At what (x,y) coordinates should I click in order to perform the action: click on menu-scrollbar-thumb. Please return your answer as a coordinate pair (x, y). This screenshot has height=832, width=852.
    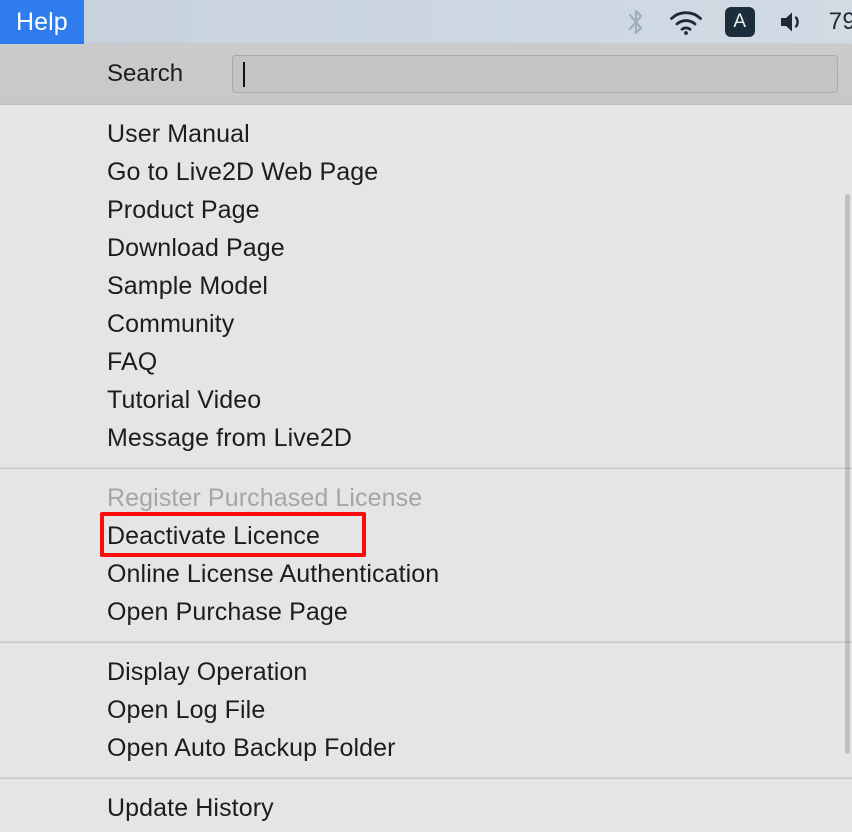
    Looking at the image, I should click on (847, 474).